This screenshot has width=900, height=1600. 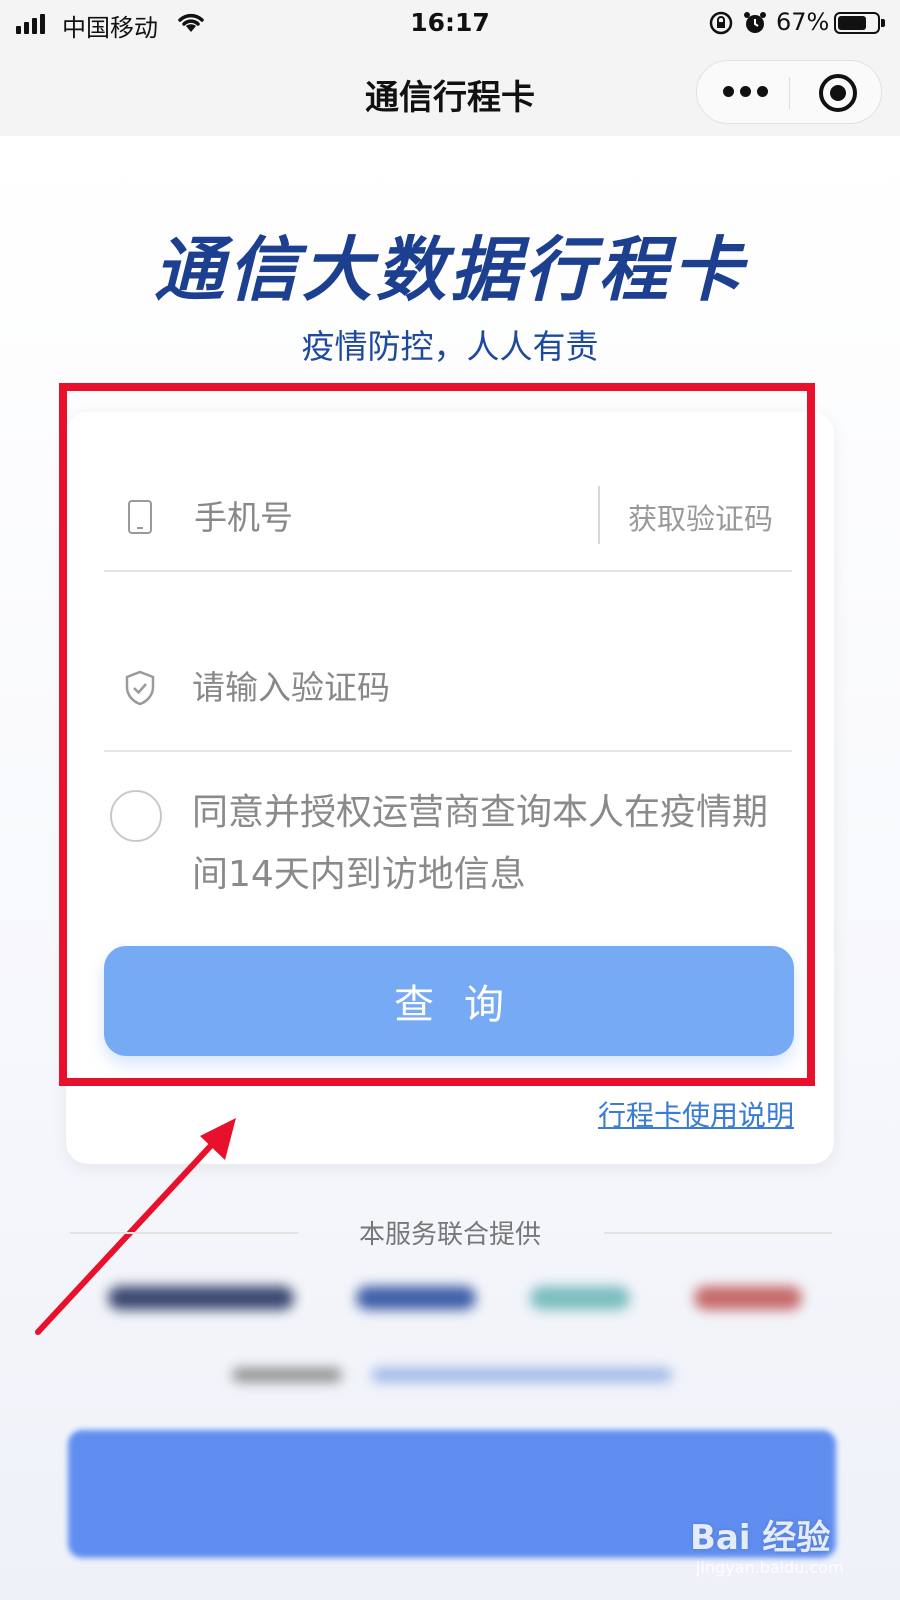 I want to click on rotation-lock-icon, so click(x=721, y=23).